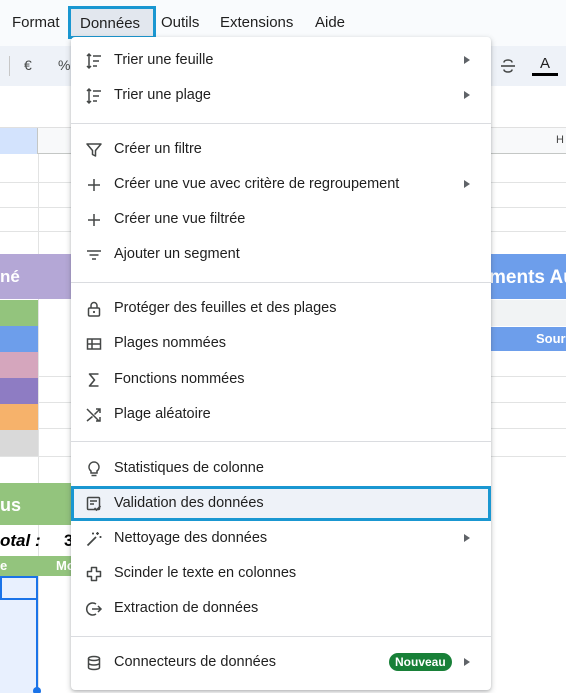  What do you see at coordinates (281, 414) in the screenshot?
I see `menu-item-plage-aleatoire: Plage aléatoire` at bounding box center [281, 414].